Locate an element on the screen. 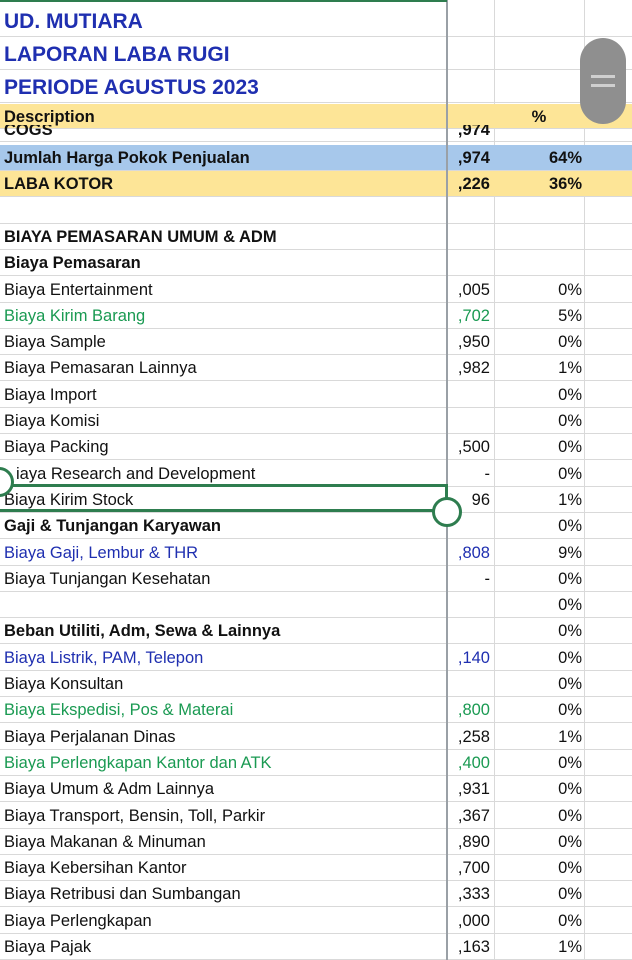 Image resolution: width=632 pixels, height=960 pixels. row-description: Beban Utiliti, Adm, Sewa & Lainnya is located at coordinates (224, 631).